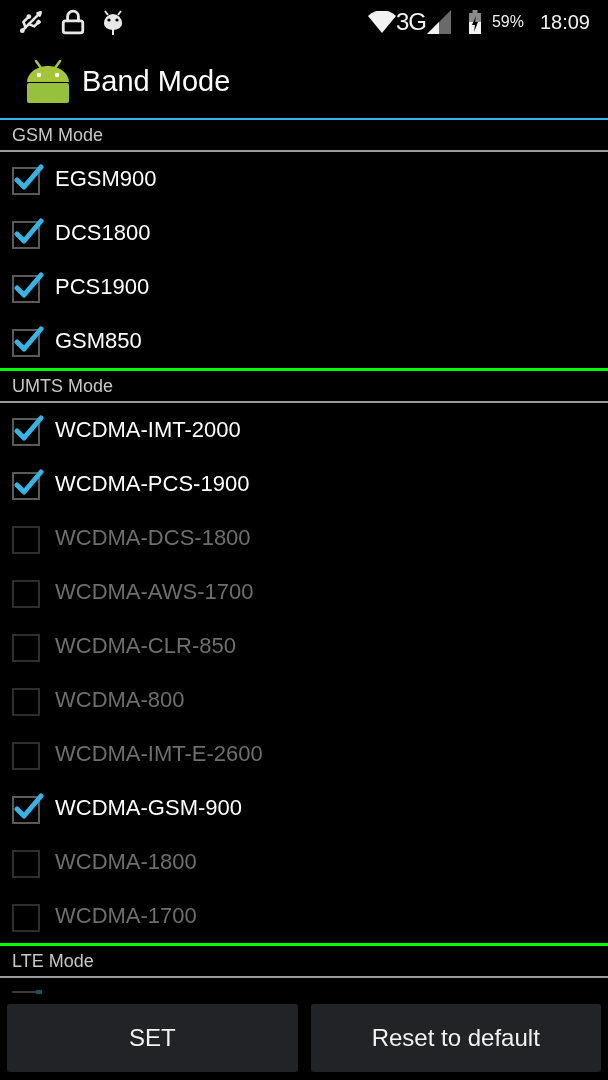 This screenshot has height=1080, width=608. What do you see at coordinates (106, 179) in the screenshot?
I see `band-label: EGSM900` at bounding box center [106, 179].